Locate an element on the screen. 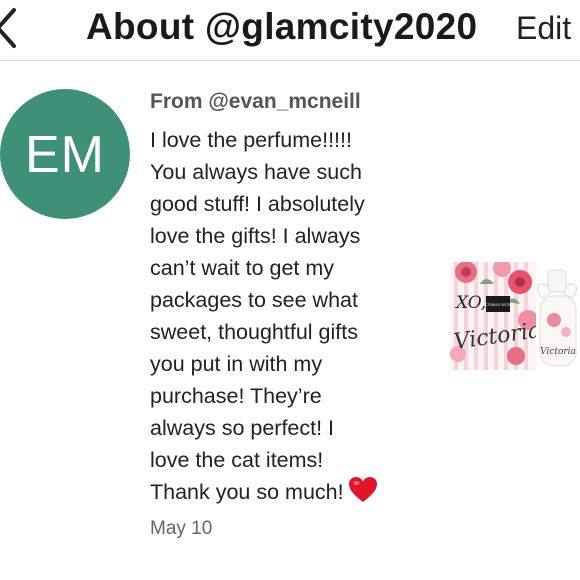  back-button is located at coordinates (11, 28).